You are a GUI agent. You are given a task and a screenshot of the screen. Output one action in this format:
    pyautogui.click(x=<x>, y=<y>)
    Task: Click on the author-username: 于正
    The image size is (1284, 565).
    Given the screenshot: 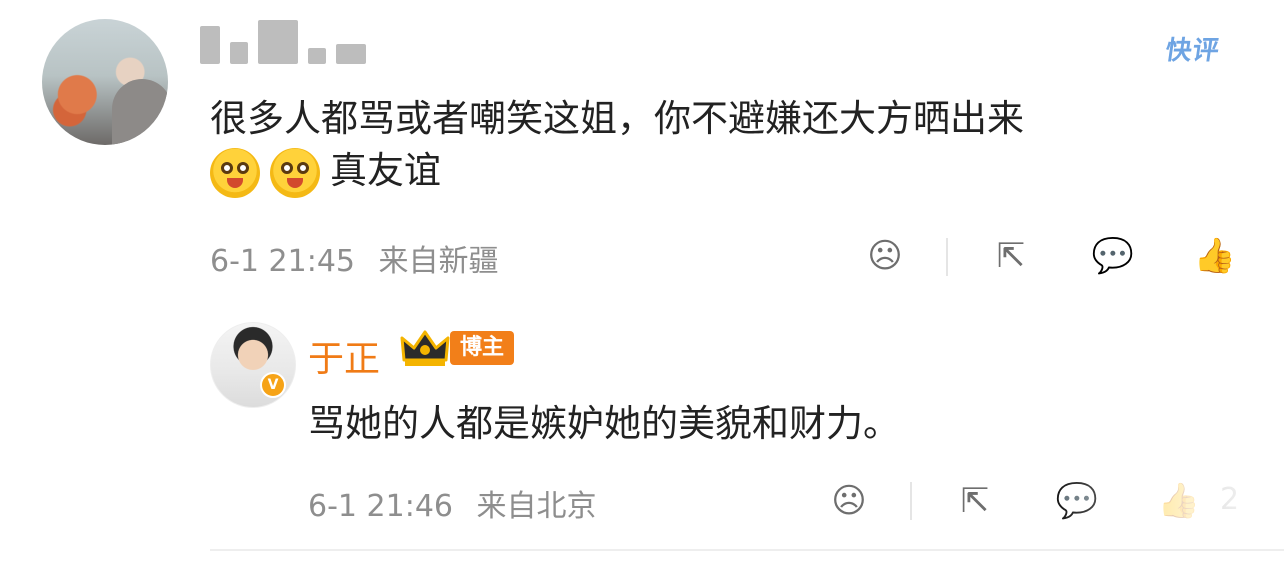 What is the action you would take?
    pyautogui.click(x=344, y=356)
    